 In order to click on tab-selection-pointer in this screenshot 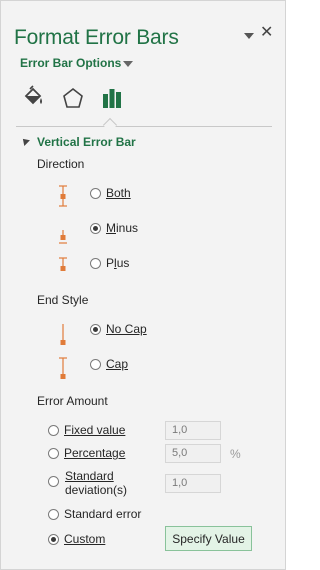, I will do `click(110, 125)`.